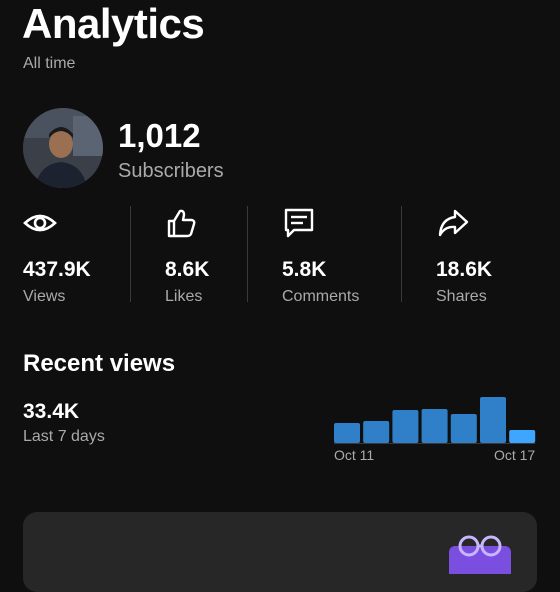 The width and height of the screenshot is (560, 592). I want to click on chart-tick-label: Oct 17, so click(514, 455).